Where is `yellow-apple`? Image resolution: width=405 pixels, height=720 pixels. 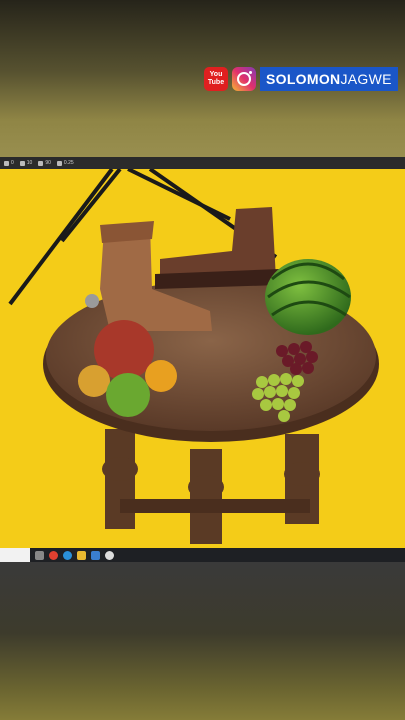
yellow-apple is located at coordinates (94, 381).